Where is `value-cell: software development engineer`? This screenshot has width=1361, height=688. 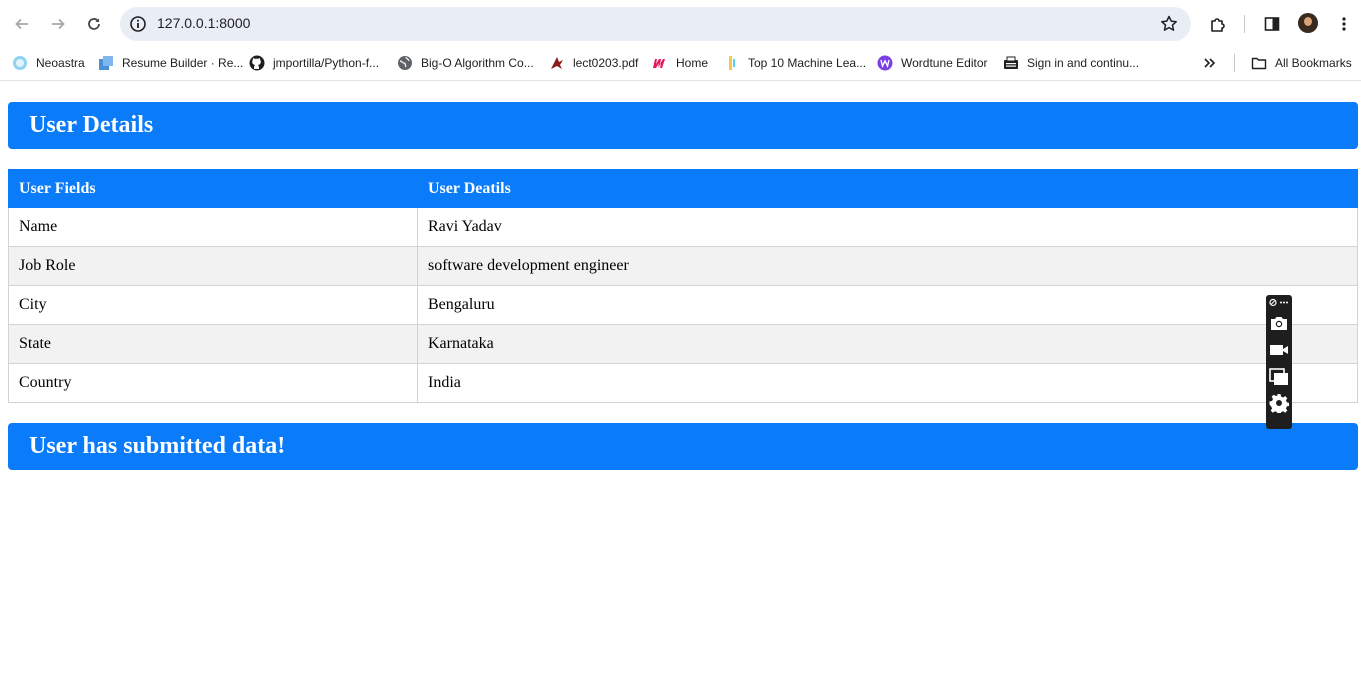 value-cell: software development engineer is located at coordinates (887, 266).